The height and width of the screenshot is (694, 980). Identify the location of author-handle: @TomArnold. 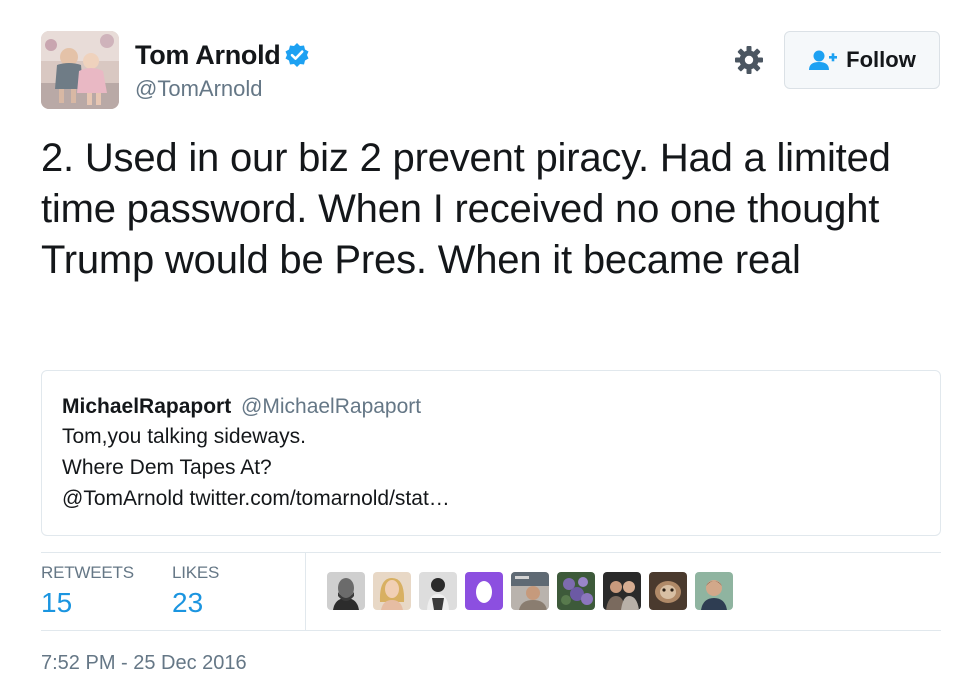
(222, 89).